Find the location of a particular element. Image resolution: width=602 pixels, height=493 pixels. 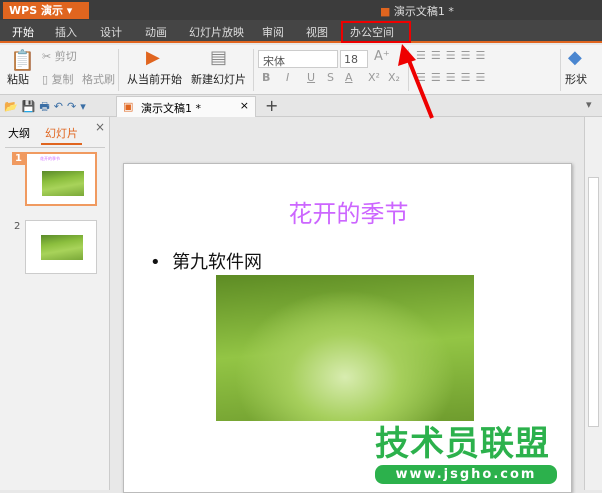

watermark-brand: 技术员联盟 is located at coordinates (462, 444).